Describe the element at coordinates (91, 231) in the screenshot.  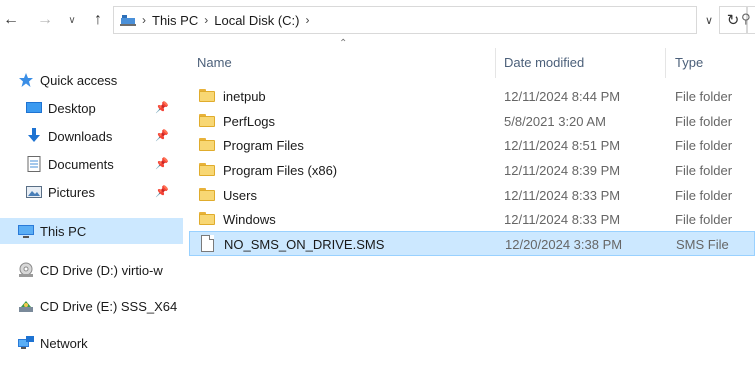
I see `sidebar-item-this-pc: This PC` at that location.